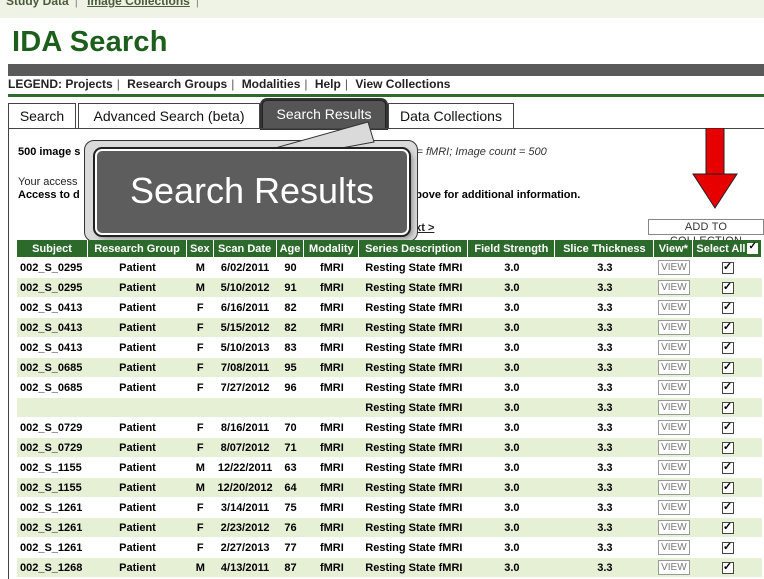  What do you see at coordinates (328, 84) in the screenshot?
I see `legend-link-help: Help` at bounding box center [328, 84].